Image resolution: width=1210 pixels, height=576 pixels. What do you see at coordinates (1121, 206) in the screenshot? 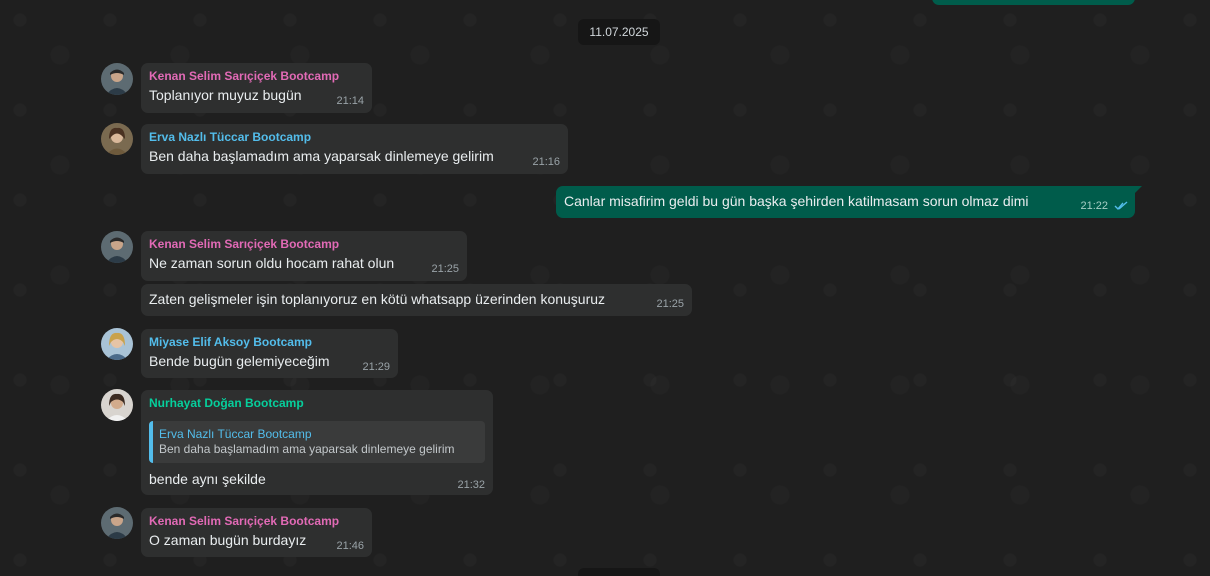
I see `double-check-icon` at bounding box center [1121, 206].